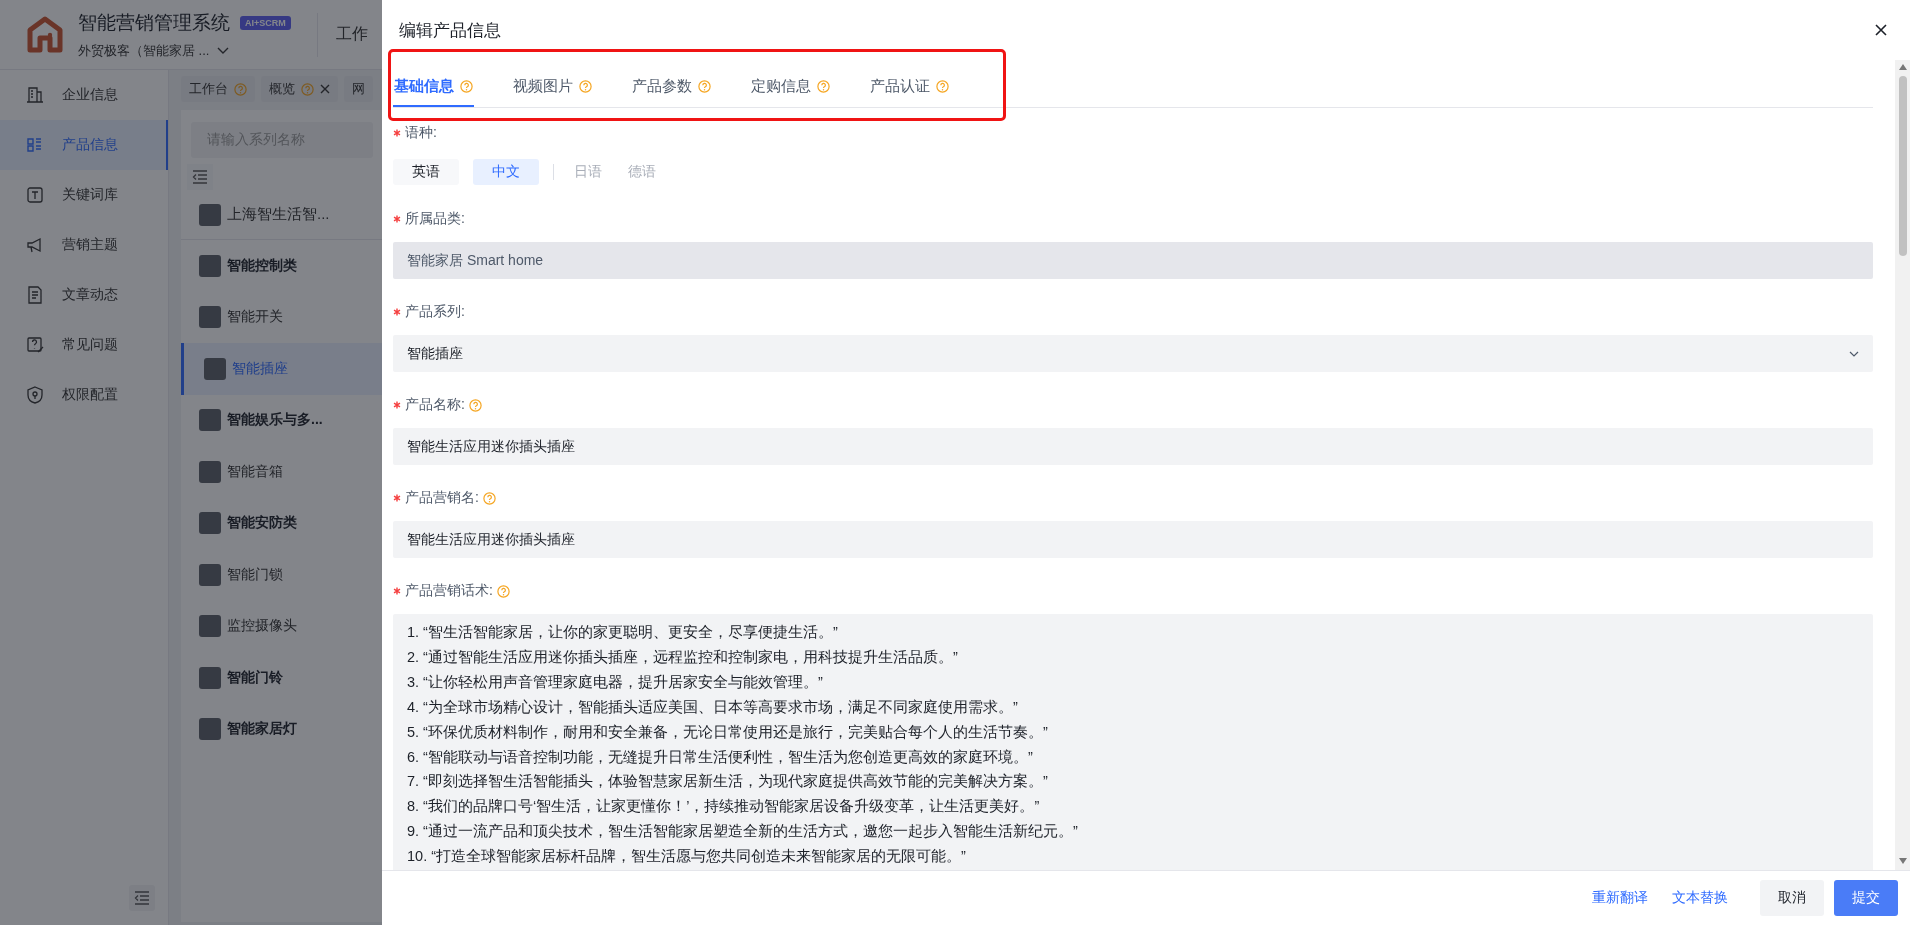 The height and width of the screenshot is (925, 1910). I want to click on text-line: 5. “环保优质材料制作，耐用和安全兼备，无论日常使用还是旅行，完美贴合每个人的生活节奏。”, so click(728, 732).